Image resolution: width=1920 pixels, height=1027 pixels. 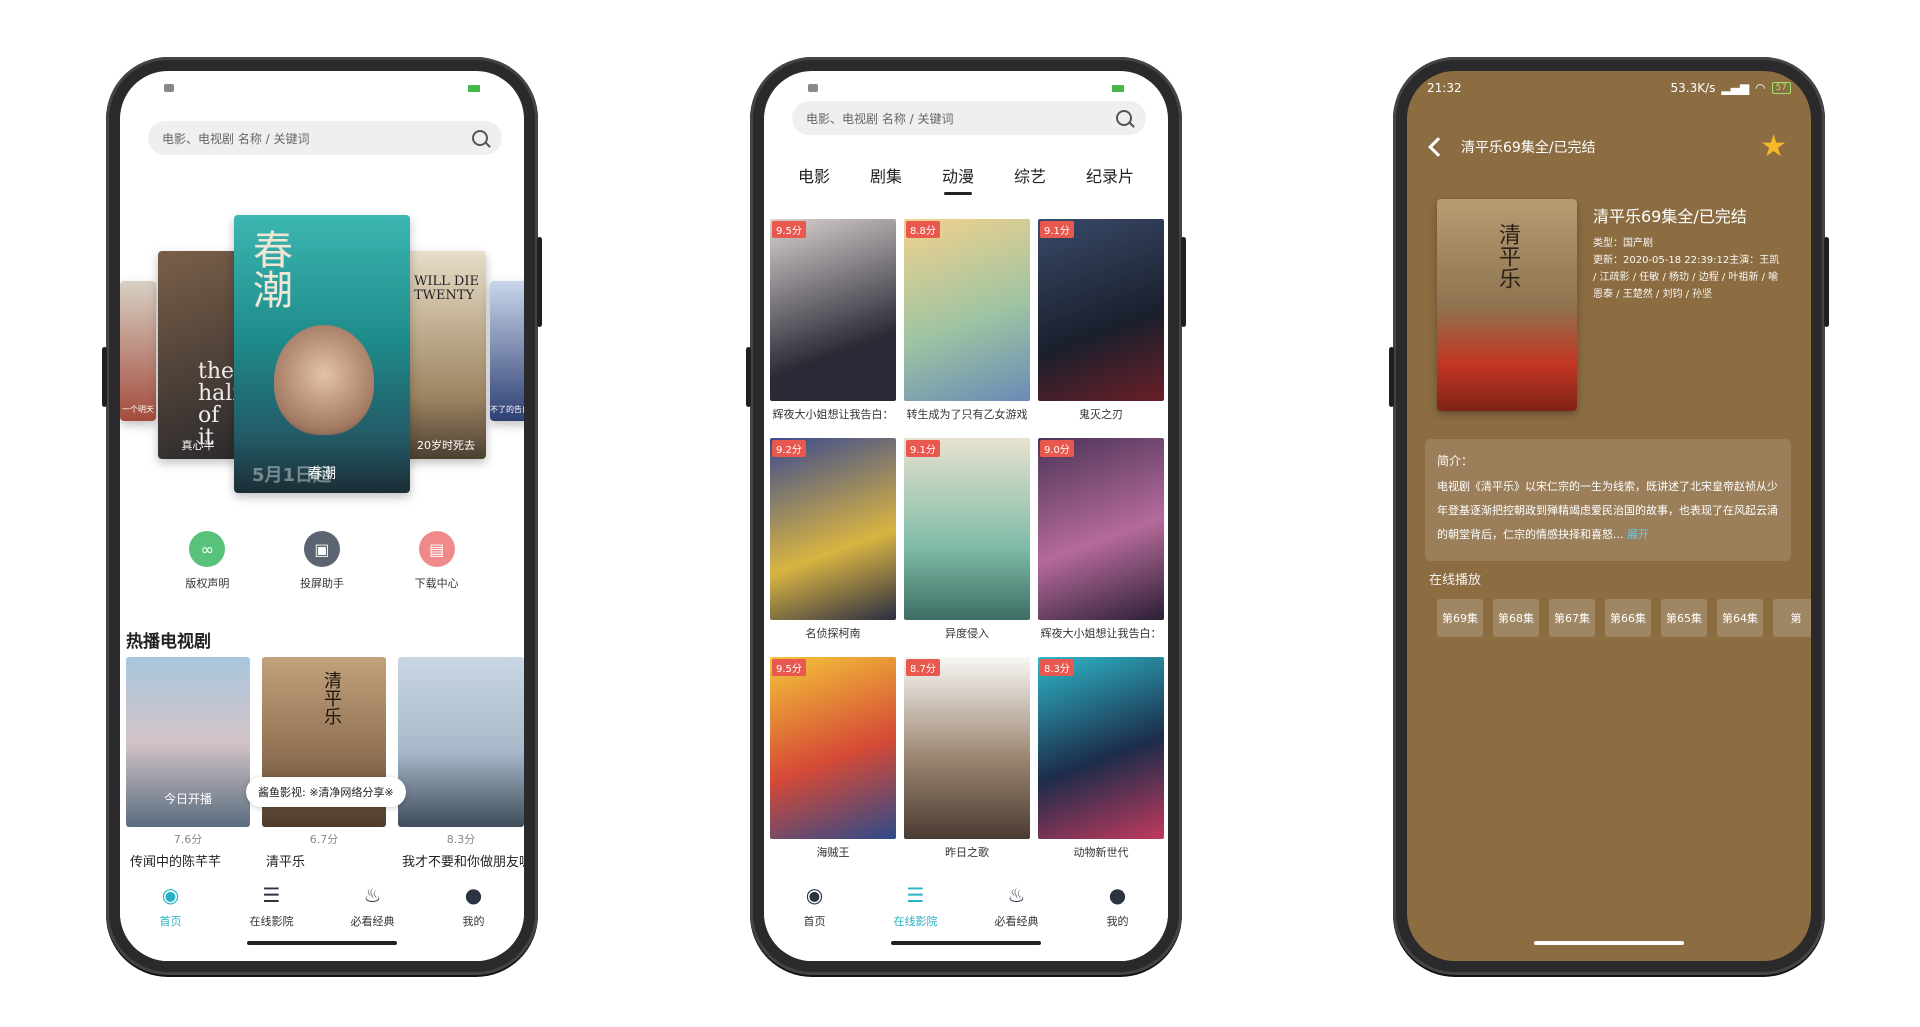 What do you see at coordinates (1607, 146) in the screenshot?
I see `detail-header: 清平乐69集全/已完结 ★` at bounding box center [1607, 146].